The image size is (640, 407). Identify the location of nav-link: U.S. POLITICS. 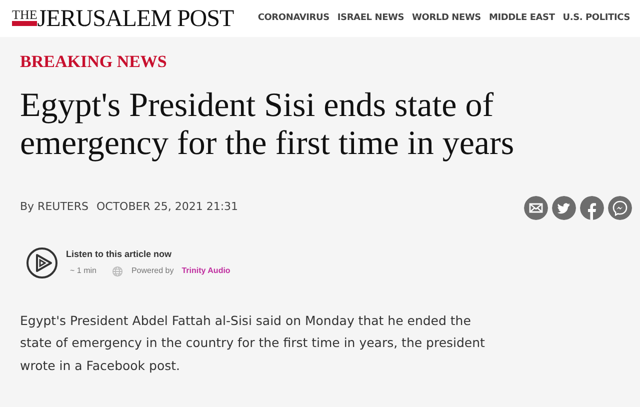
(596, 19).